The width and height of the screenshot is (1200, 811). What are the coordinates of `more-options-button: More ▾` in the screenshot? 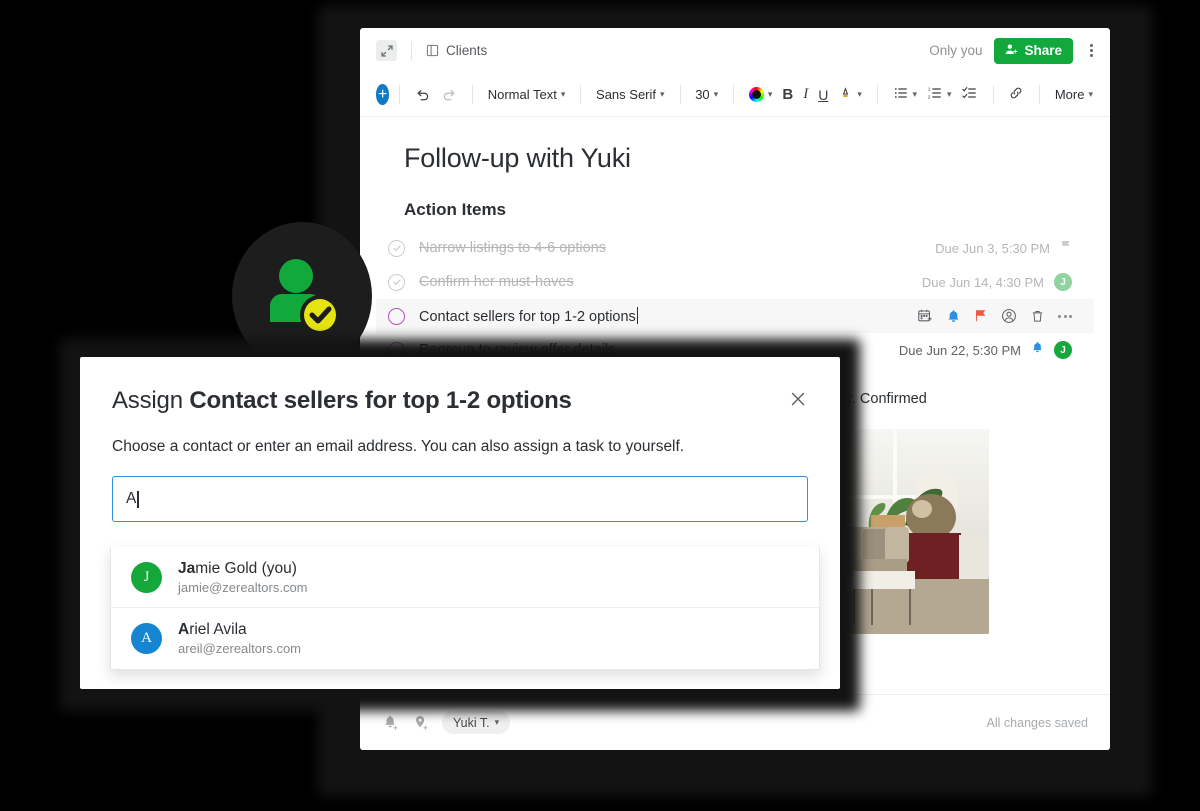 It's located at (1074, 94).